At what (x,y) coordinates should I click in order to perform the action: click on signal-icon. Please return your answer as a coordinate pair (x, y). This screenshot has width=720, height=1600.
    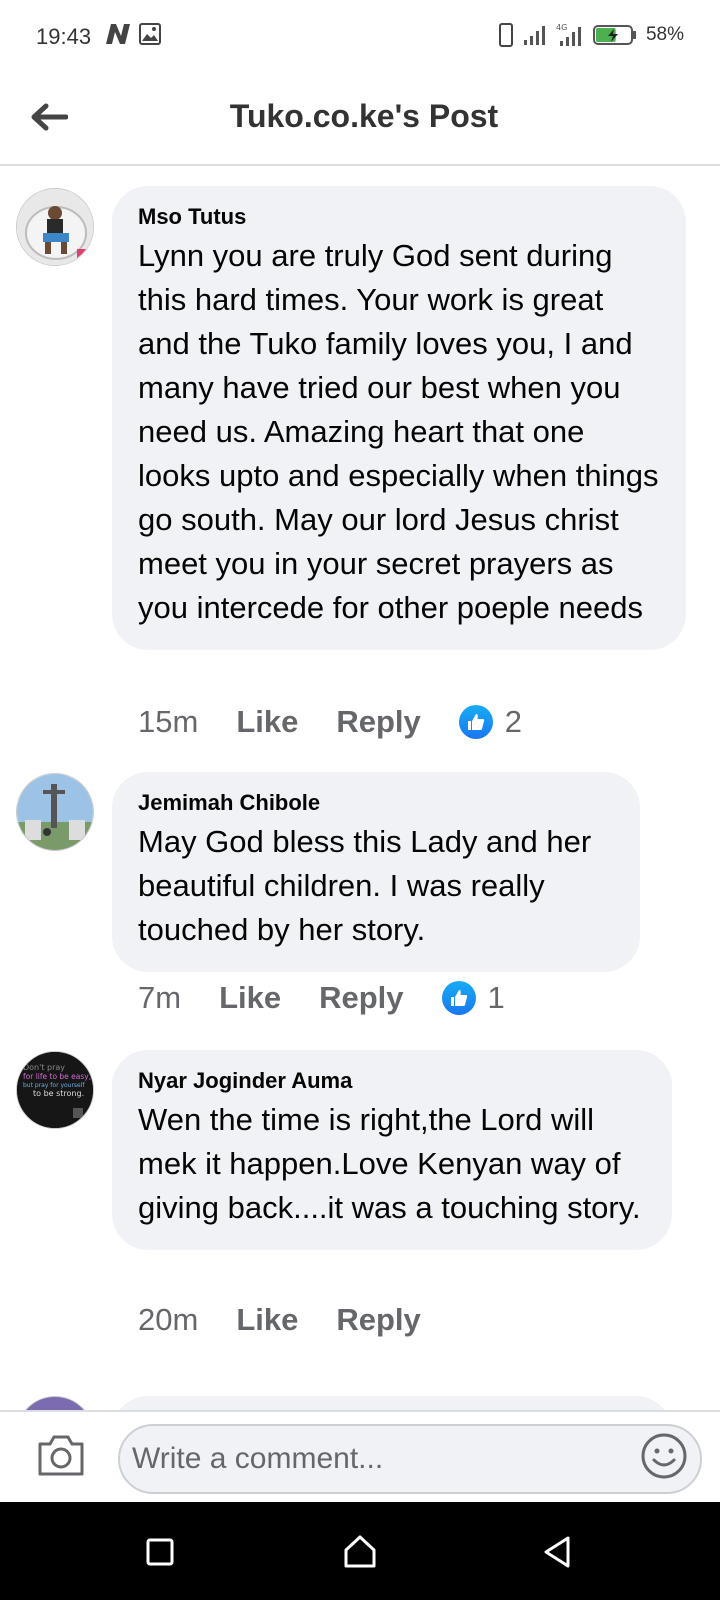
    Looking at the image, I should click on (534, 35).